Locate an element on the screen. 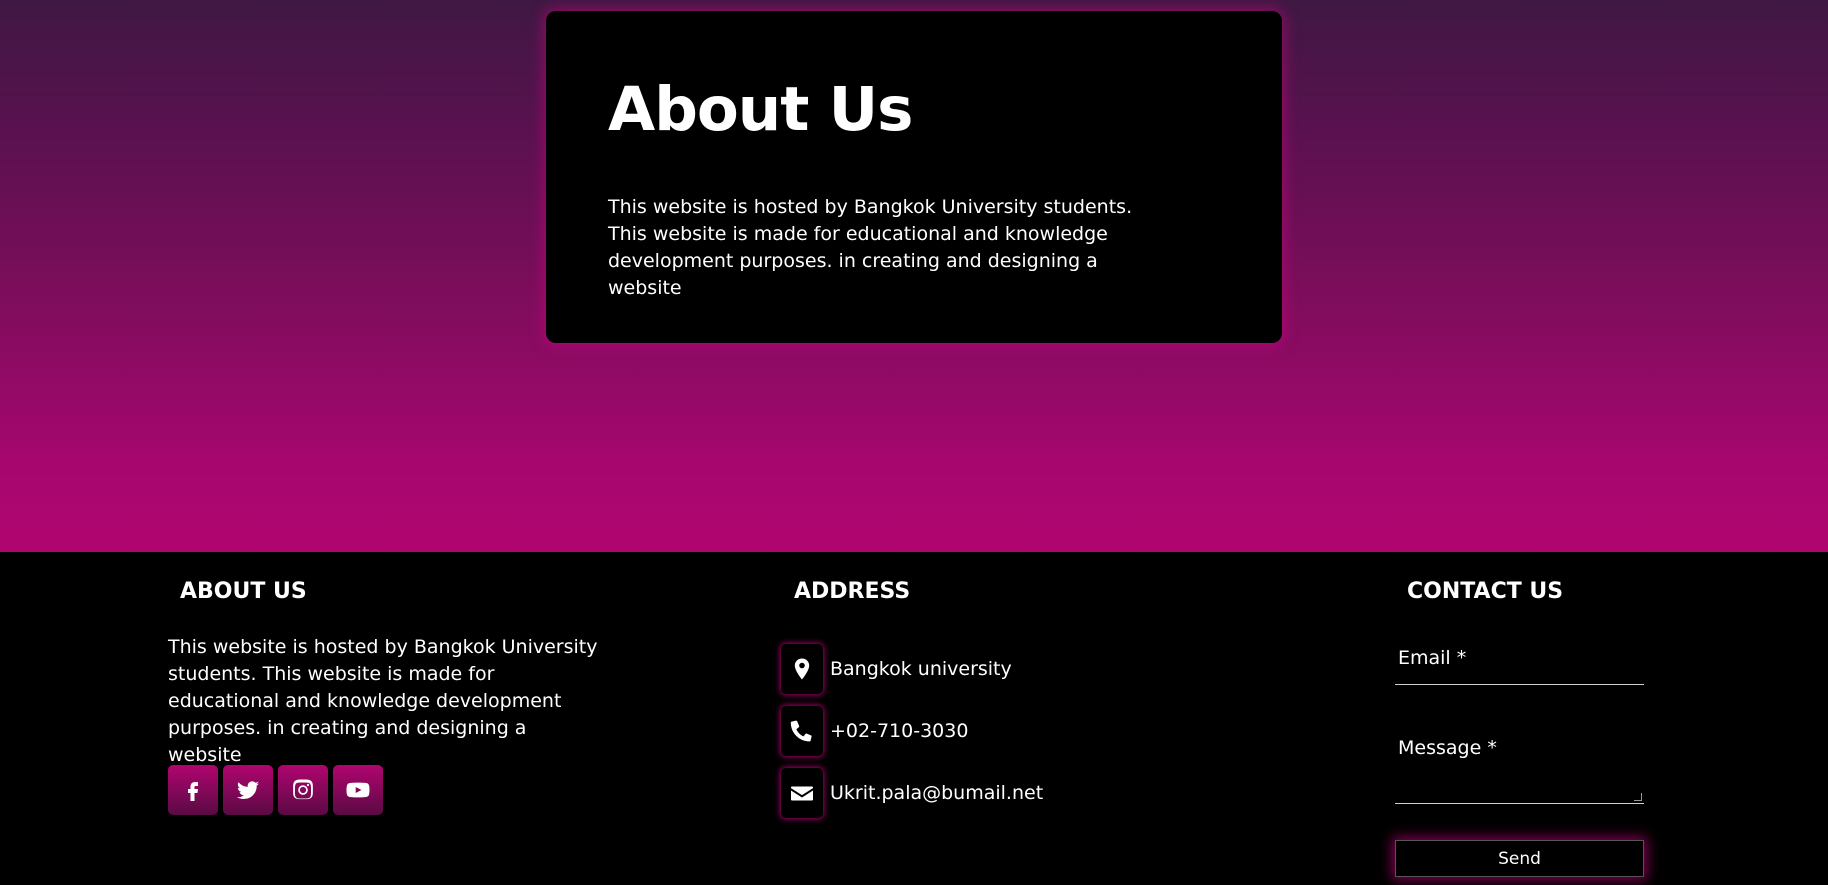  address-phone: +02-710-3030 is located at coordinates (899, 731).